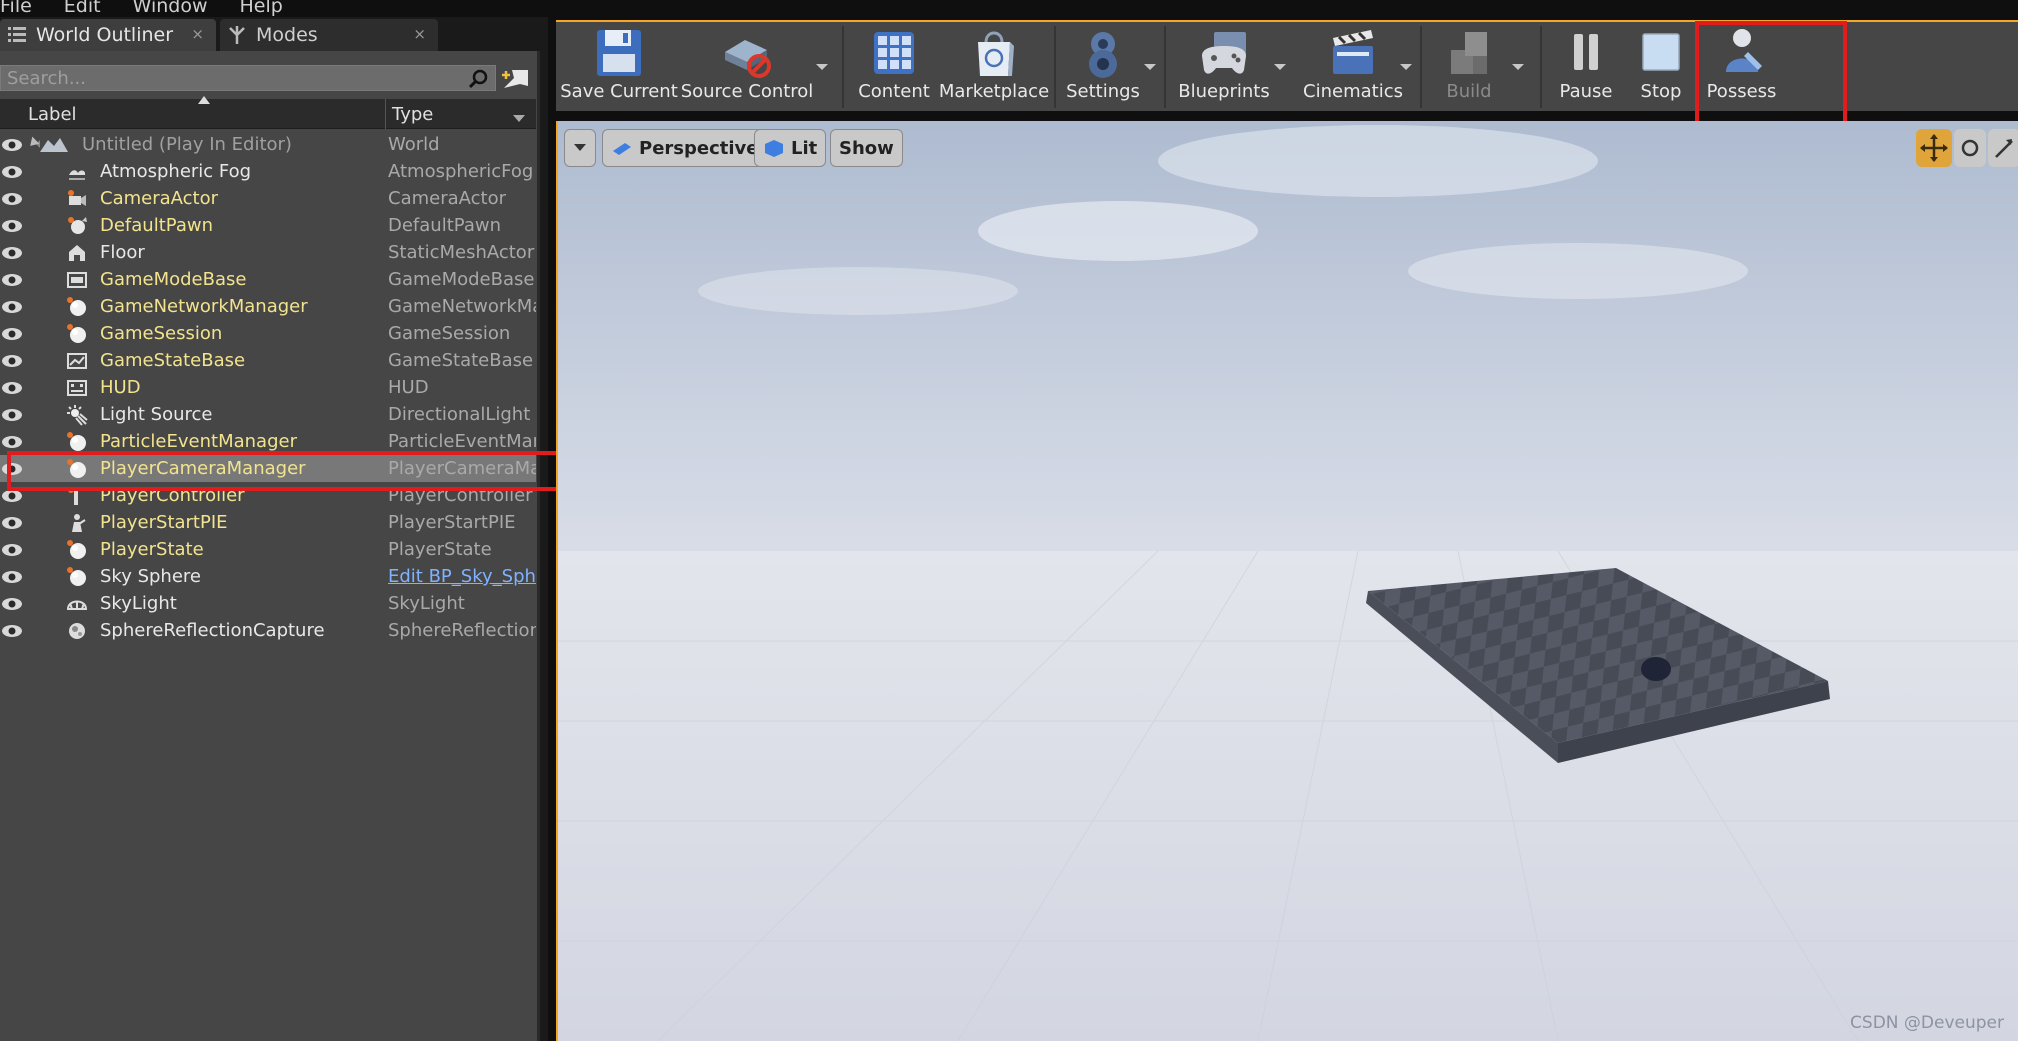  What do you see at coordinates (77, 523) in the screenshot?
I see `player-start-icon` at bounding box center [77, 523].